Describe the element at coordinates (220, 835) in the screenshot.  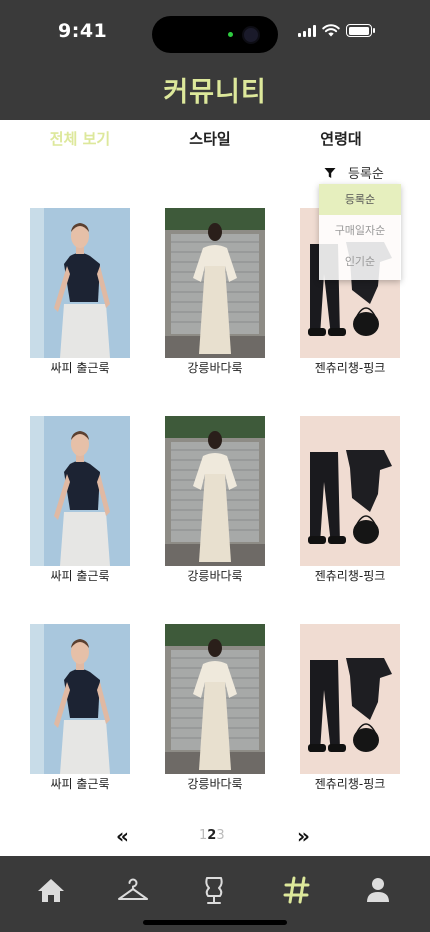
I see `page-3: 3` at that location.